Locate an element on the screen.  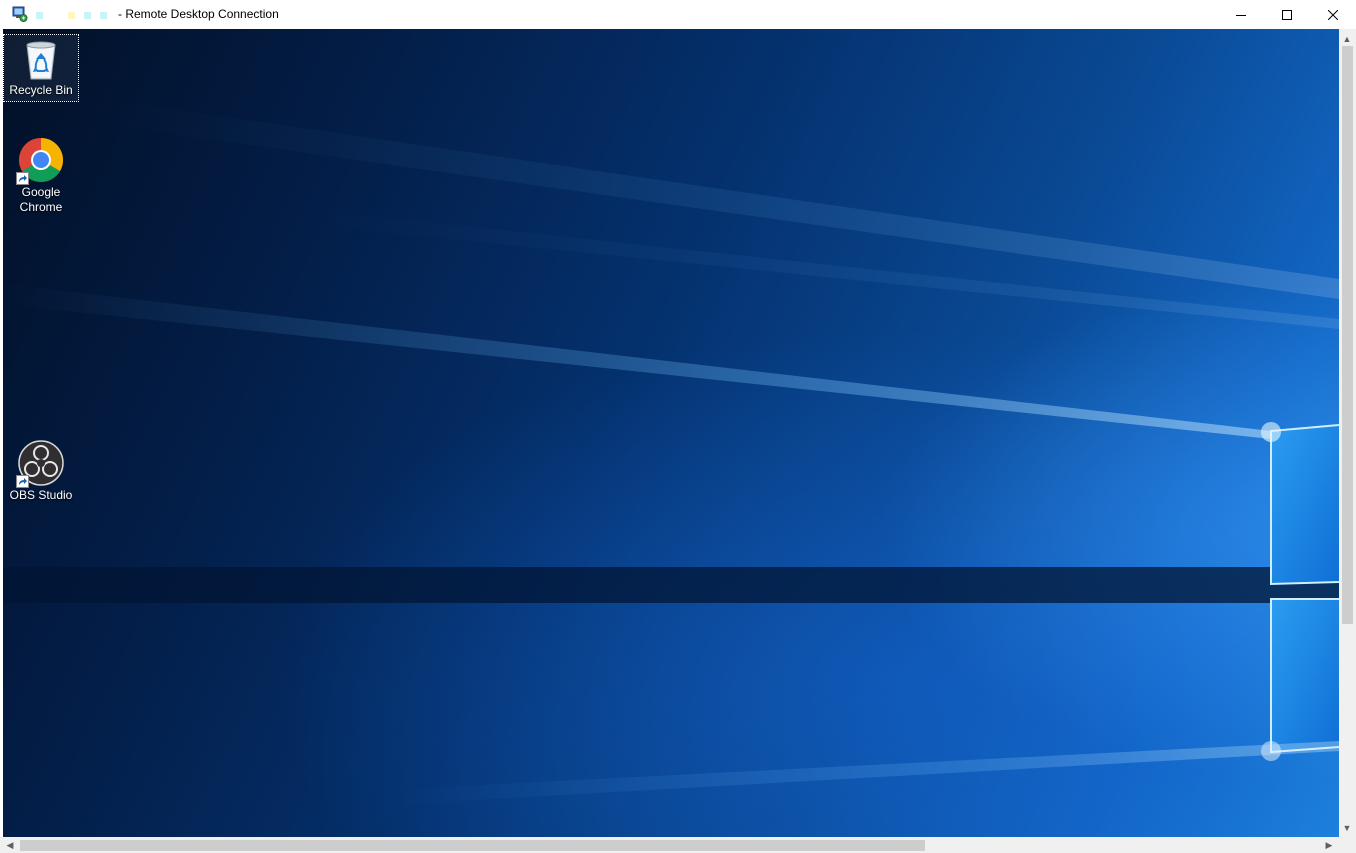
minimize-button is located at coordinates (1241, 14).